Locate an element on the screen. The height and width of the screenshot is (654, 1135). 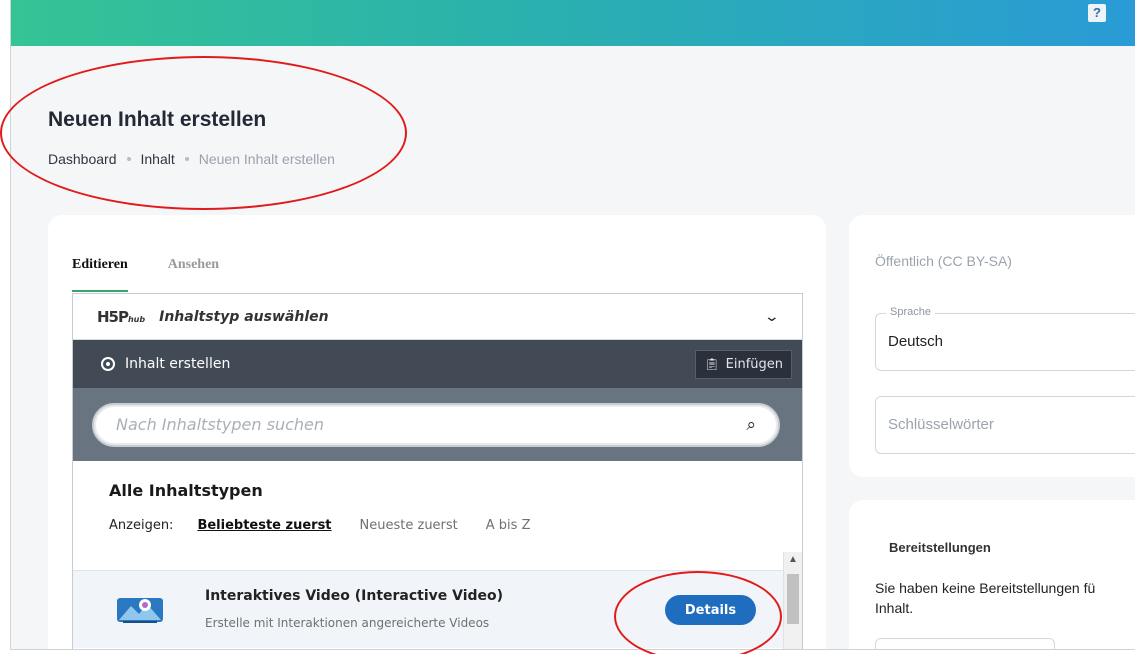
annotation-ellipse-details is located at coordinates (698, 612).